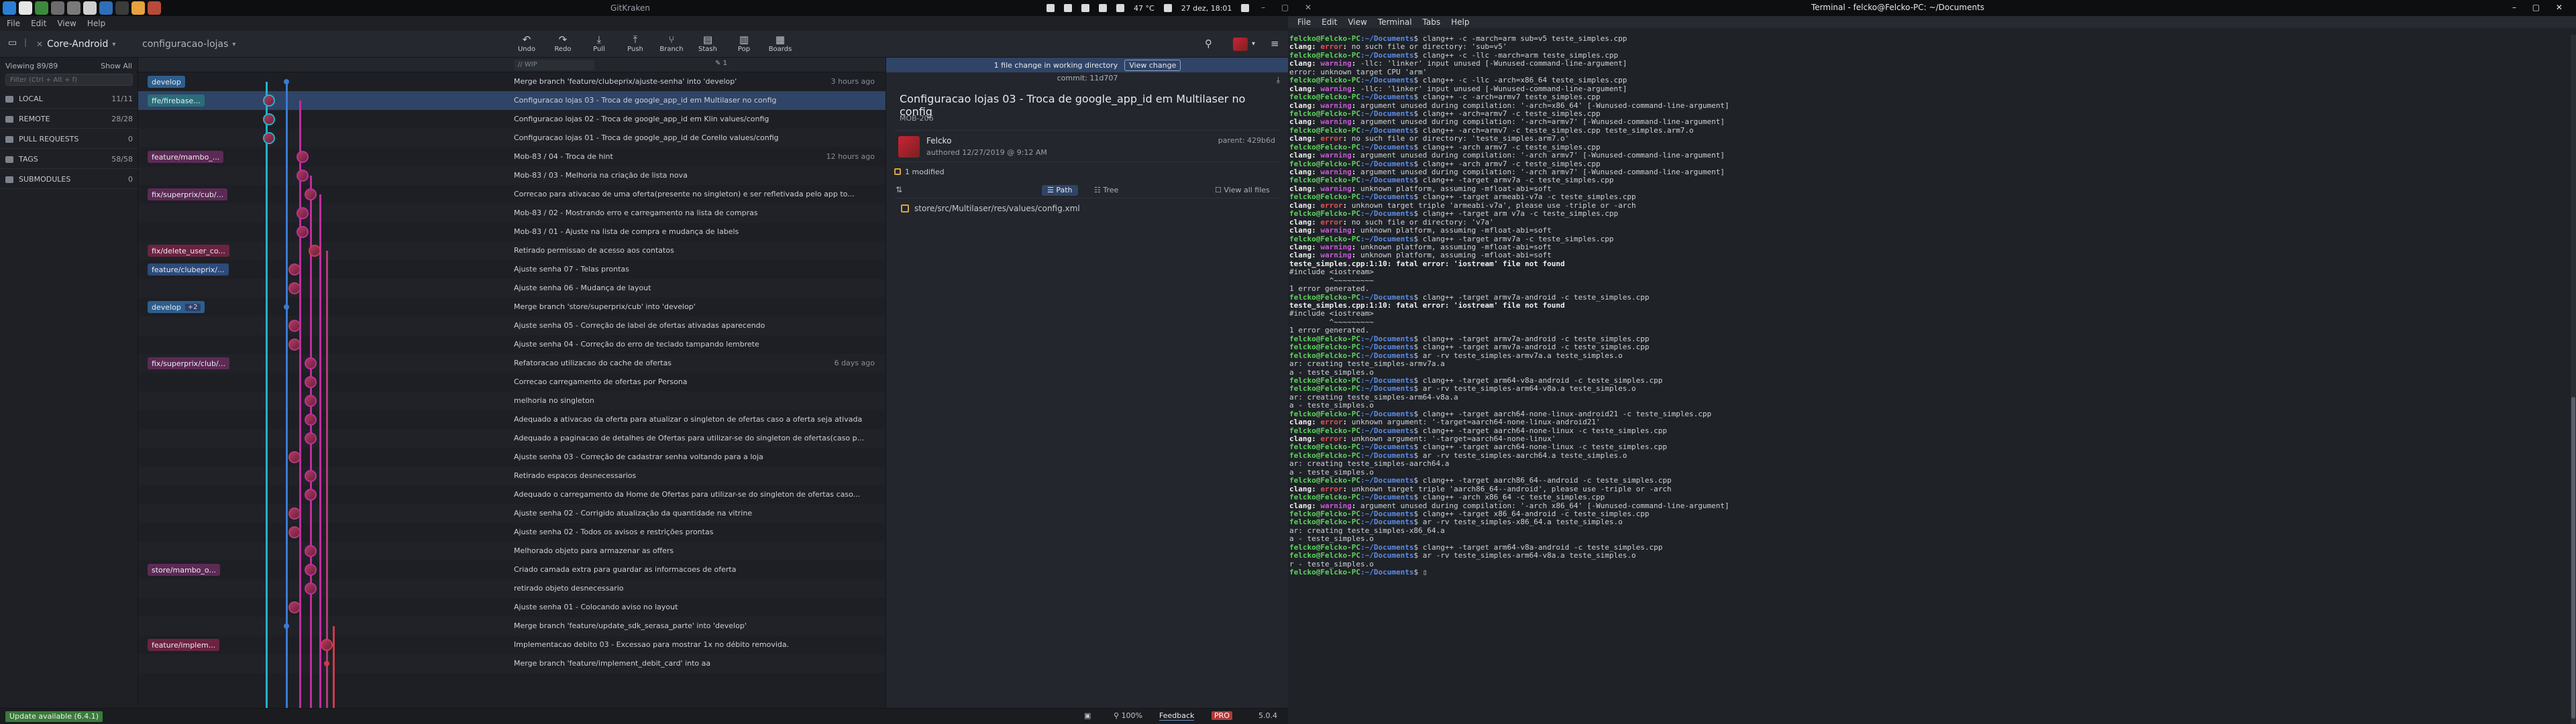  Describe the element at coordinates (1275, 44) in the screenshot. I see `menu-icon: ≡` at that location.